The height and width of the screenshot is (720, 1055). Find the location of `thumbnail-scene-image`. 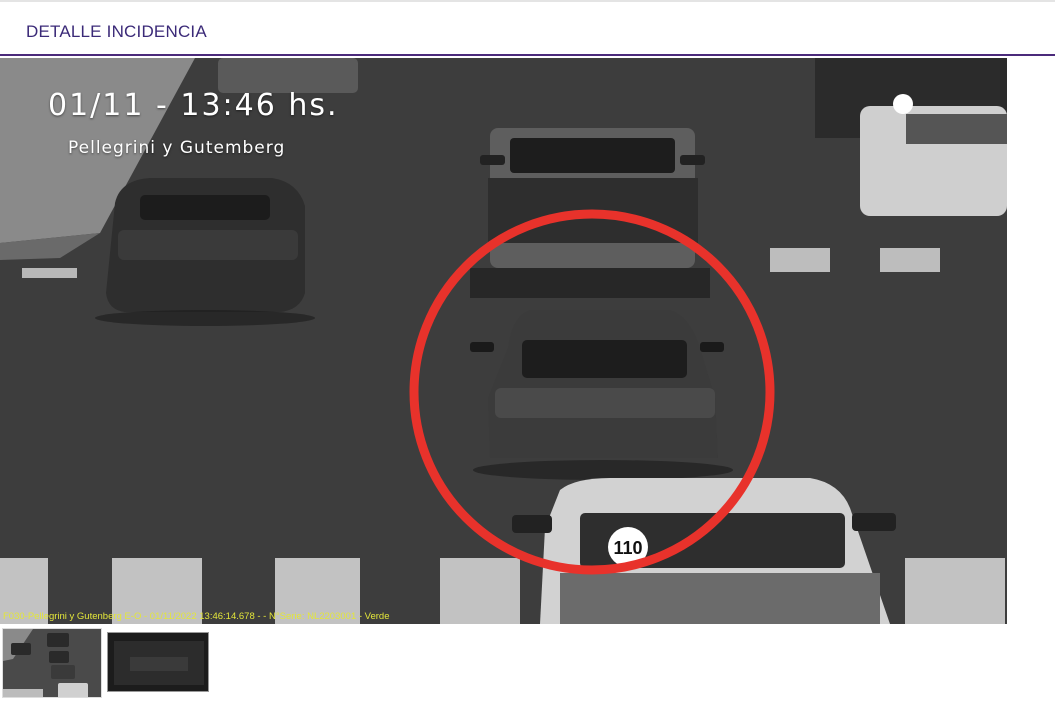

thumbnail-scene-image is located at coordinates (52, 663).